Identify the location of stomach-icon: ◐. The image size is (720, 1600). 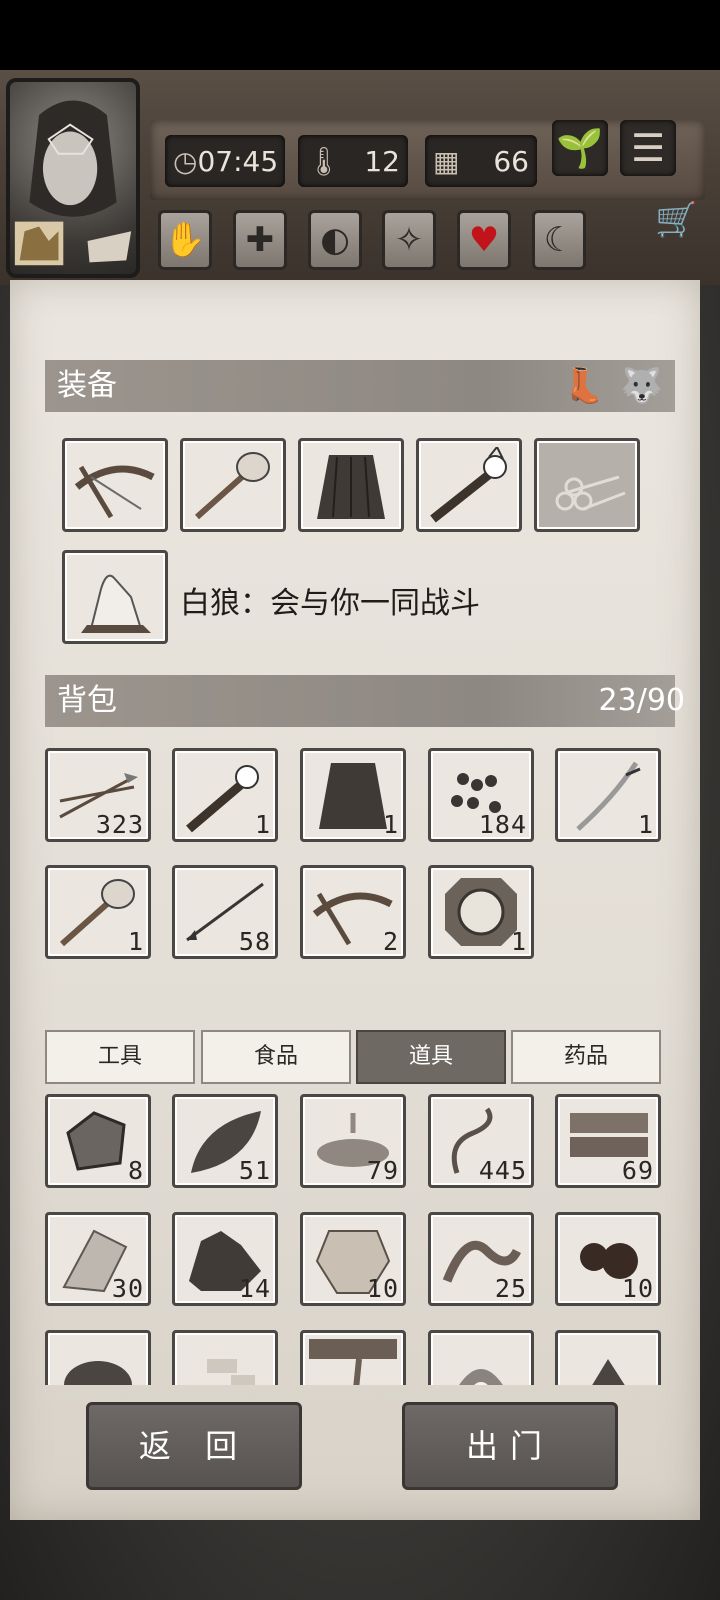
(335, 240).